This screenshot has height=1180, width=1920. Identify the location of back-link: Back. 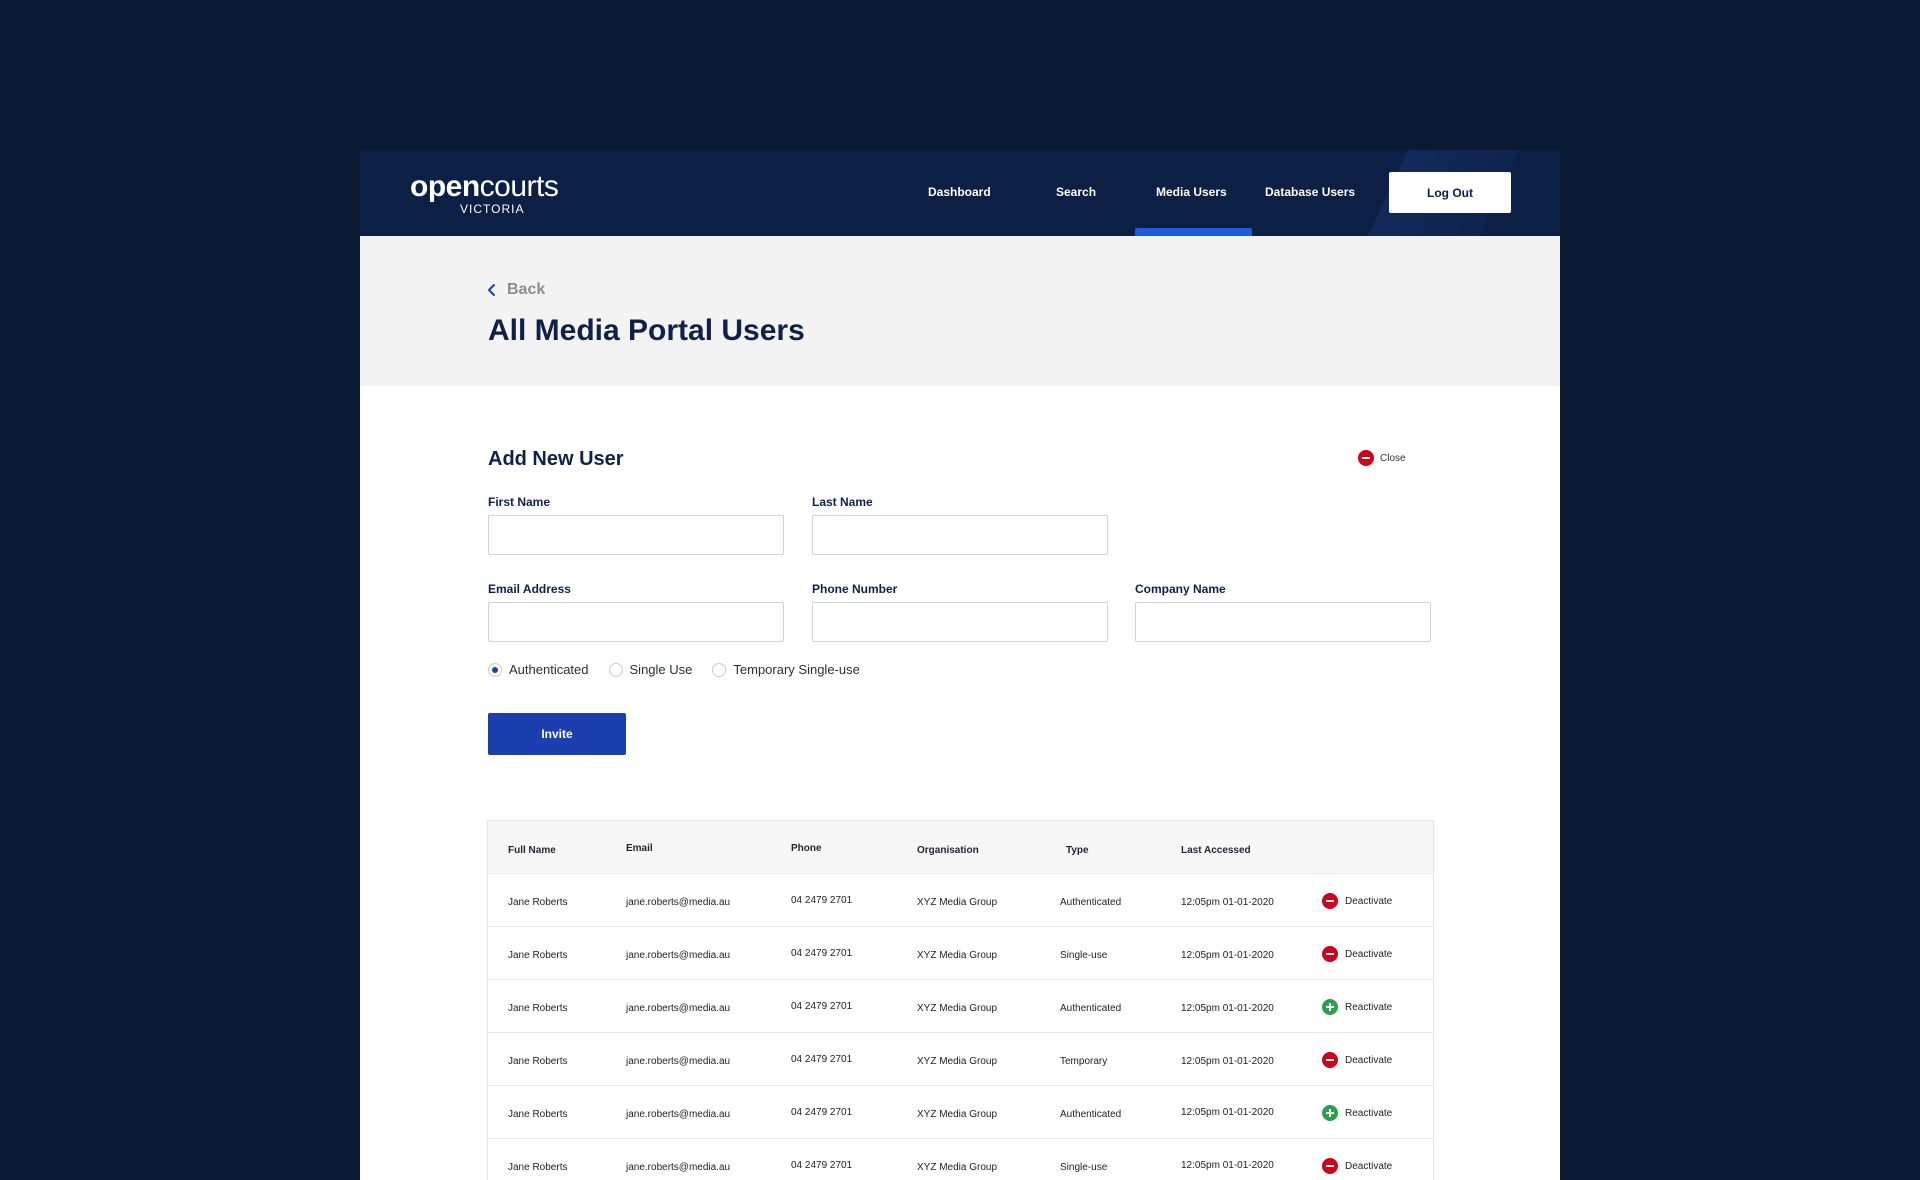
(516, 290).